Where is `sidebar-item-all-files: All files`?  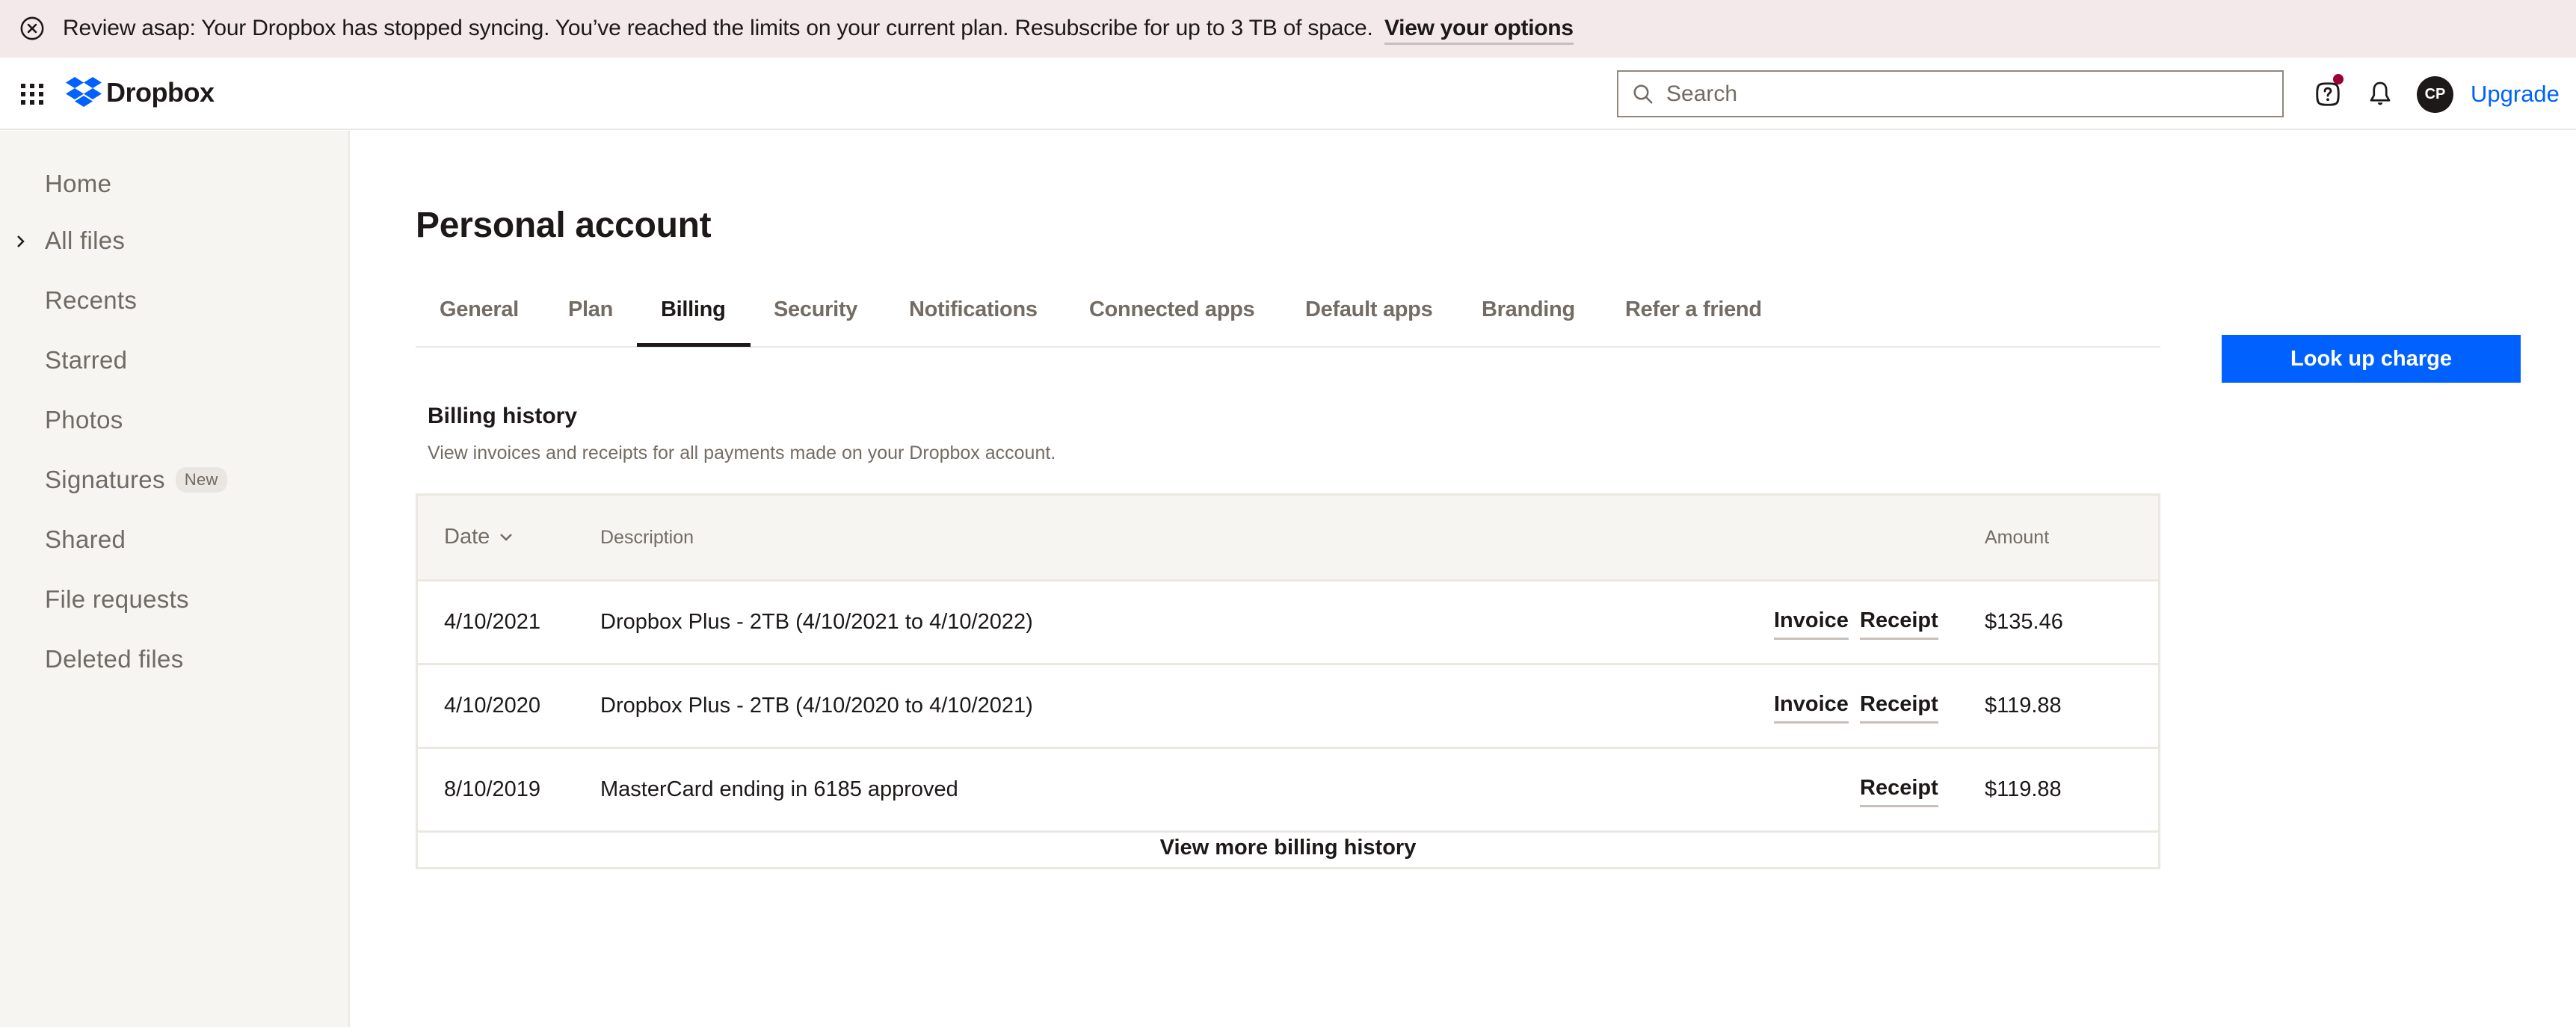 sidebar-item-all-files: All files is located at coordinates (85, 241).